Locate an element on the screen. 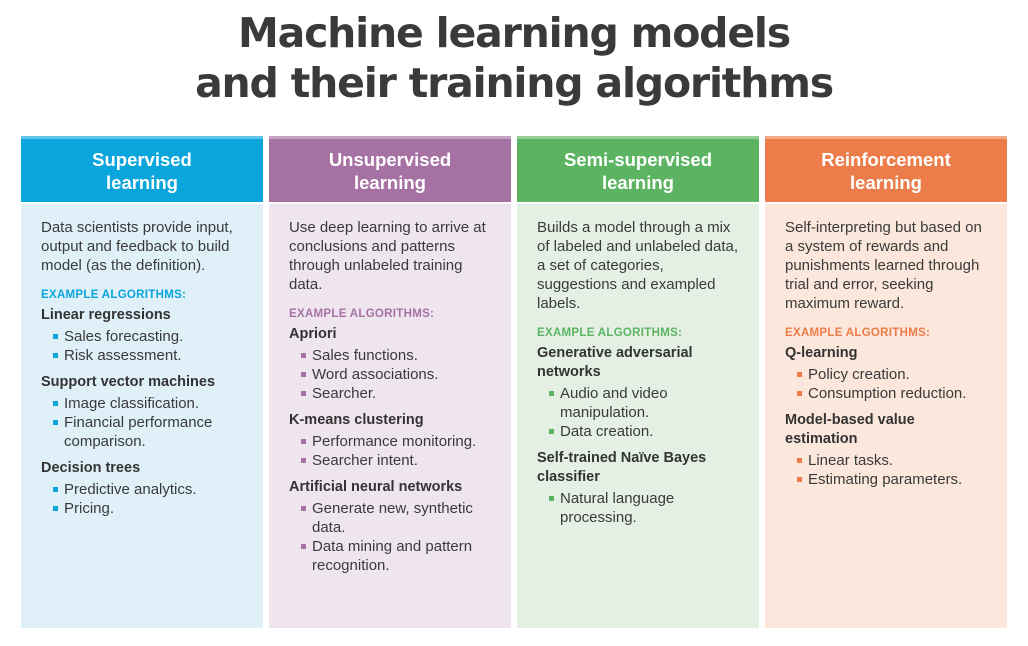 This screenshot has width=1028, height=646. algorithm-name: Decision trees is located at coordinates (91, 468).